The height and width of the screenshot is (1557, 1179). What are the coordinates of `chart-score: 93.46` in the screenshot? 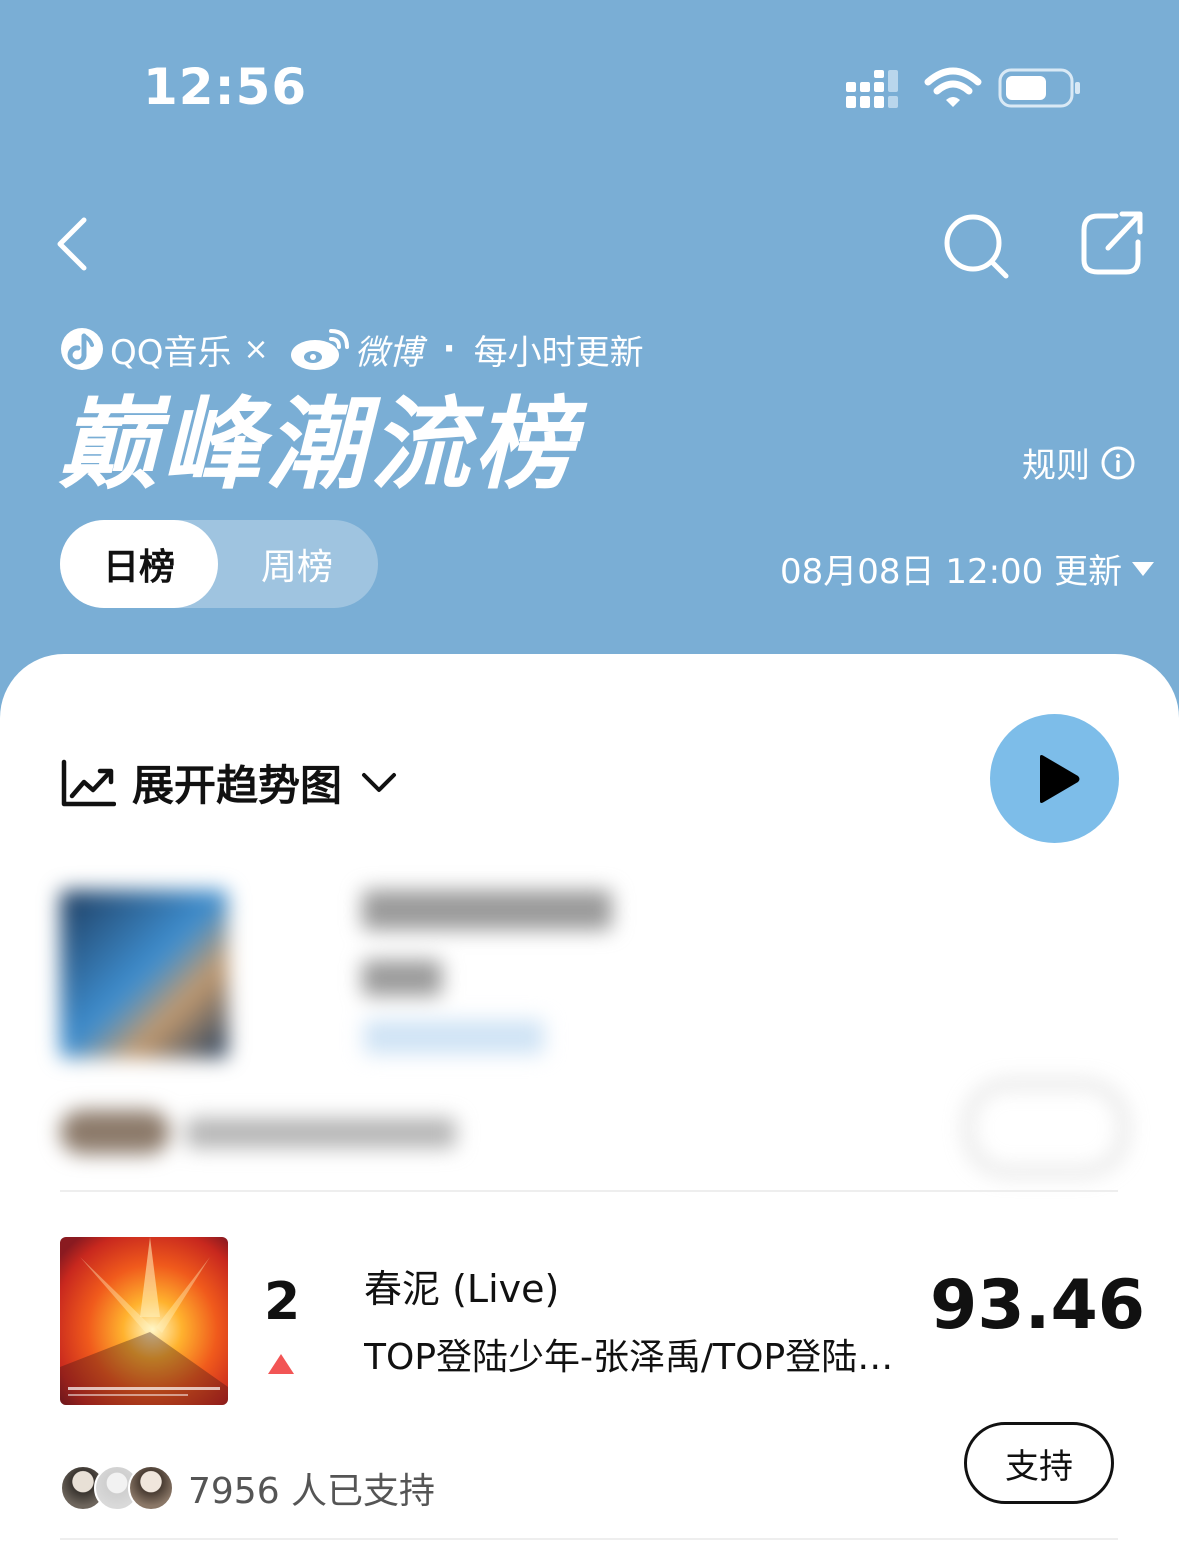 It's located at (1038, 1305).